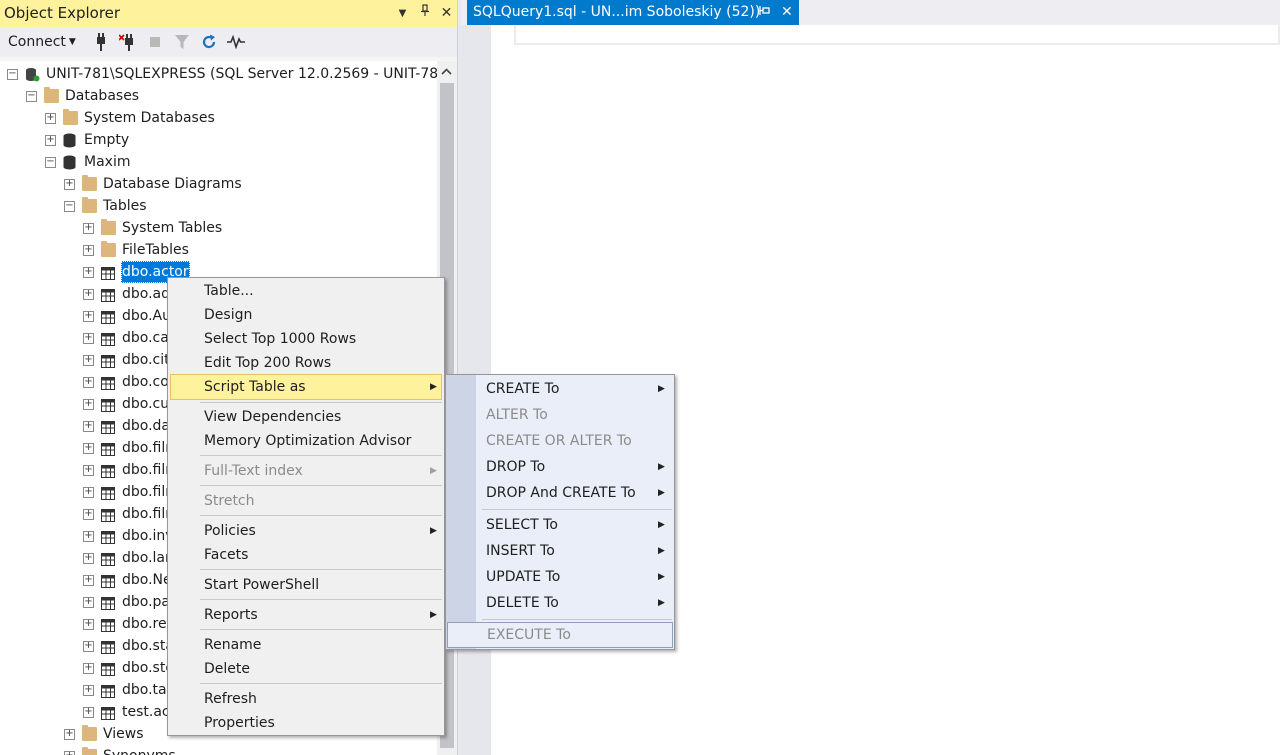  I want to click on submenu-item-create-or-alter-to: CREATE OR ALTER To, so click(559, 441).